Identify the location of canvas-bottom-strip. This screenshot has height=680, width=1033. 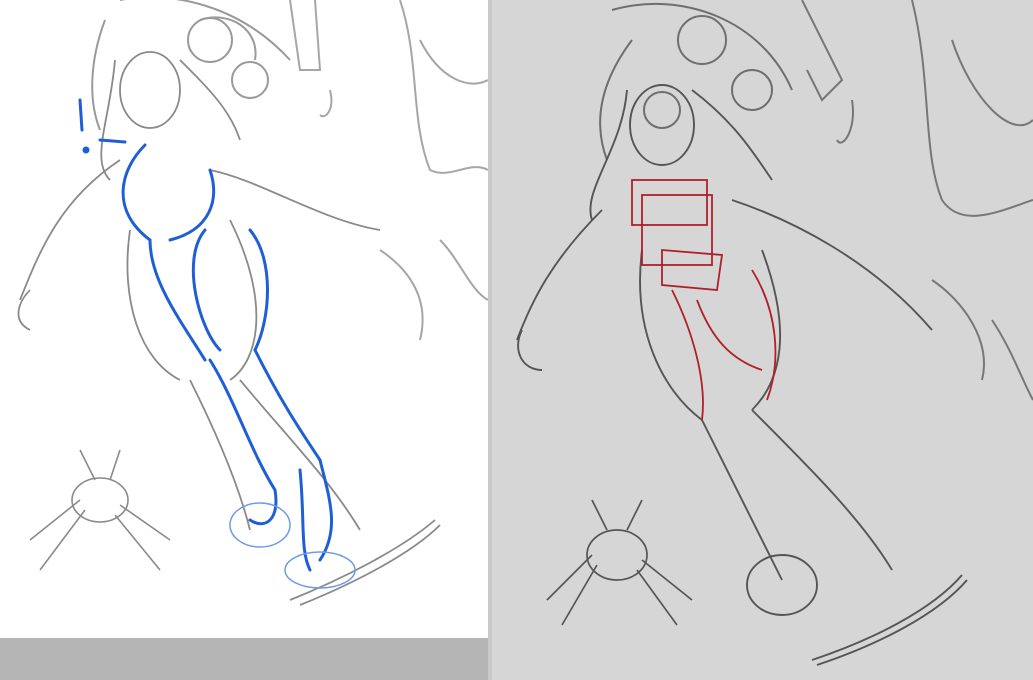
(245, 659).